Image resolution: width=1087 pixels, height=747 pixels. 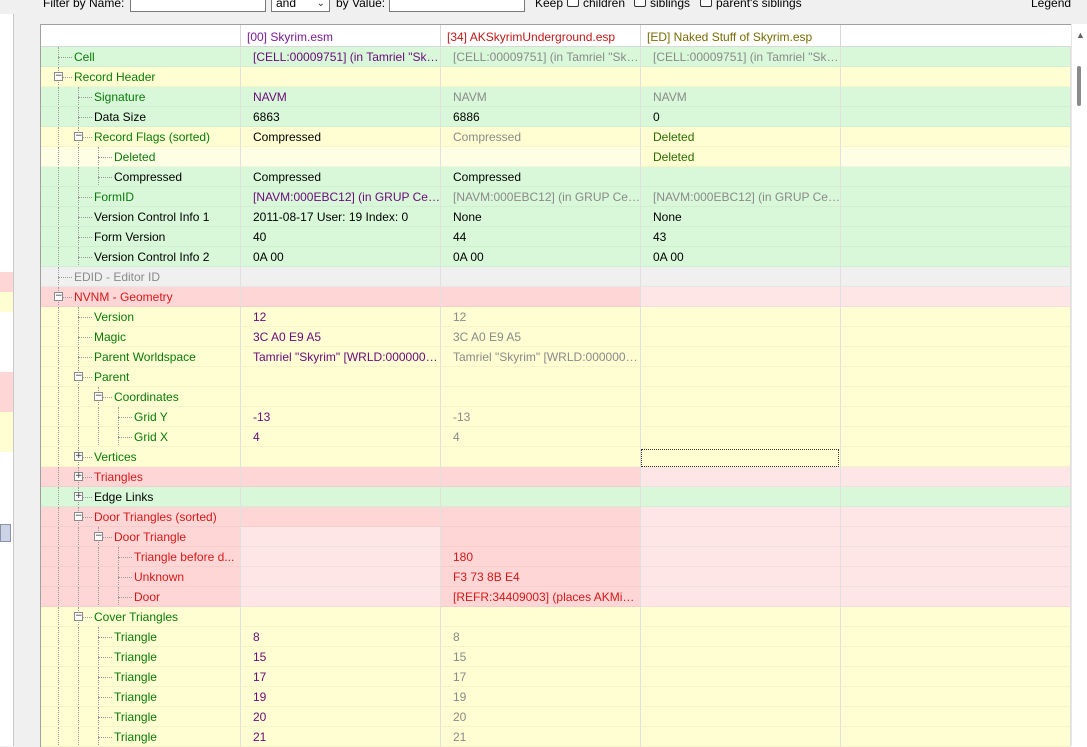 I want to click on field-name-cell: Unknown, so click(x=141, y=577).